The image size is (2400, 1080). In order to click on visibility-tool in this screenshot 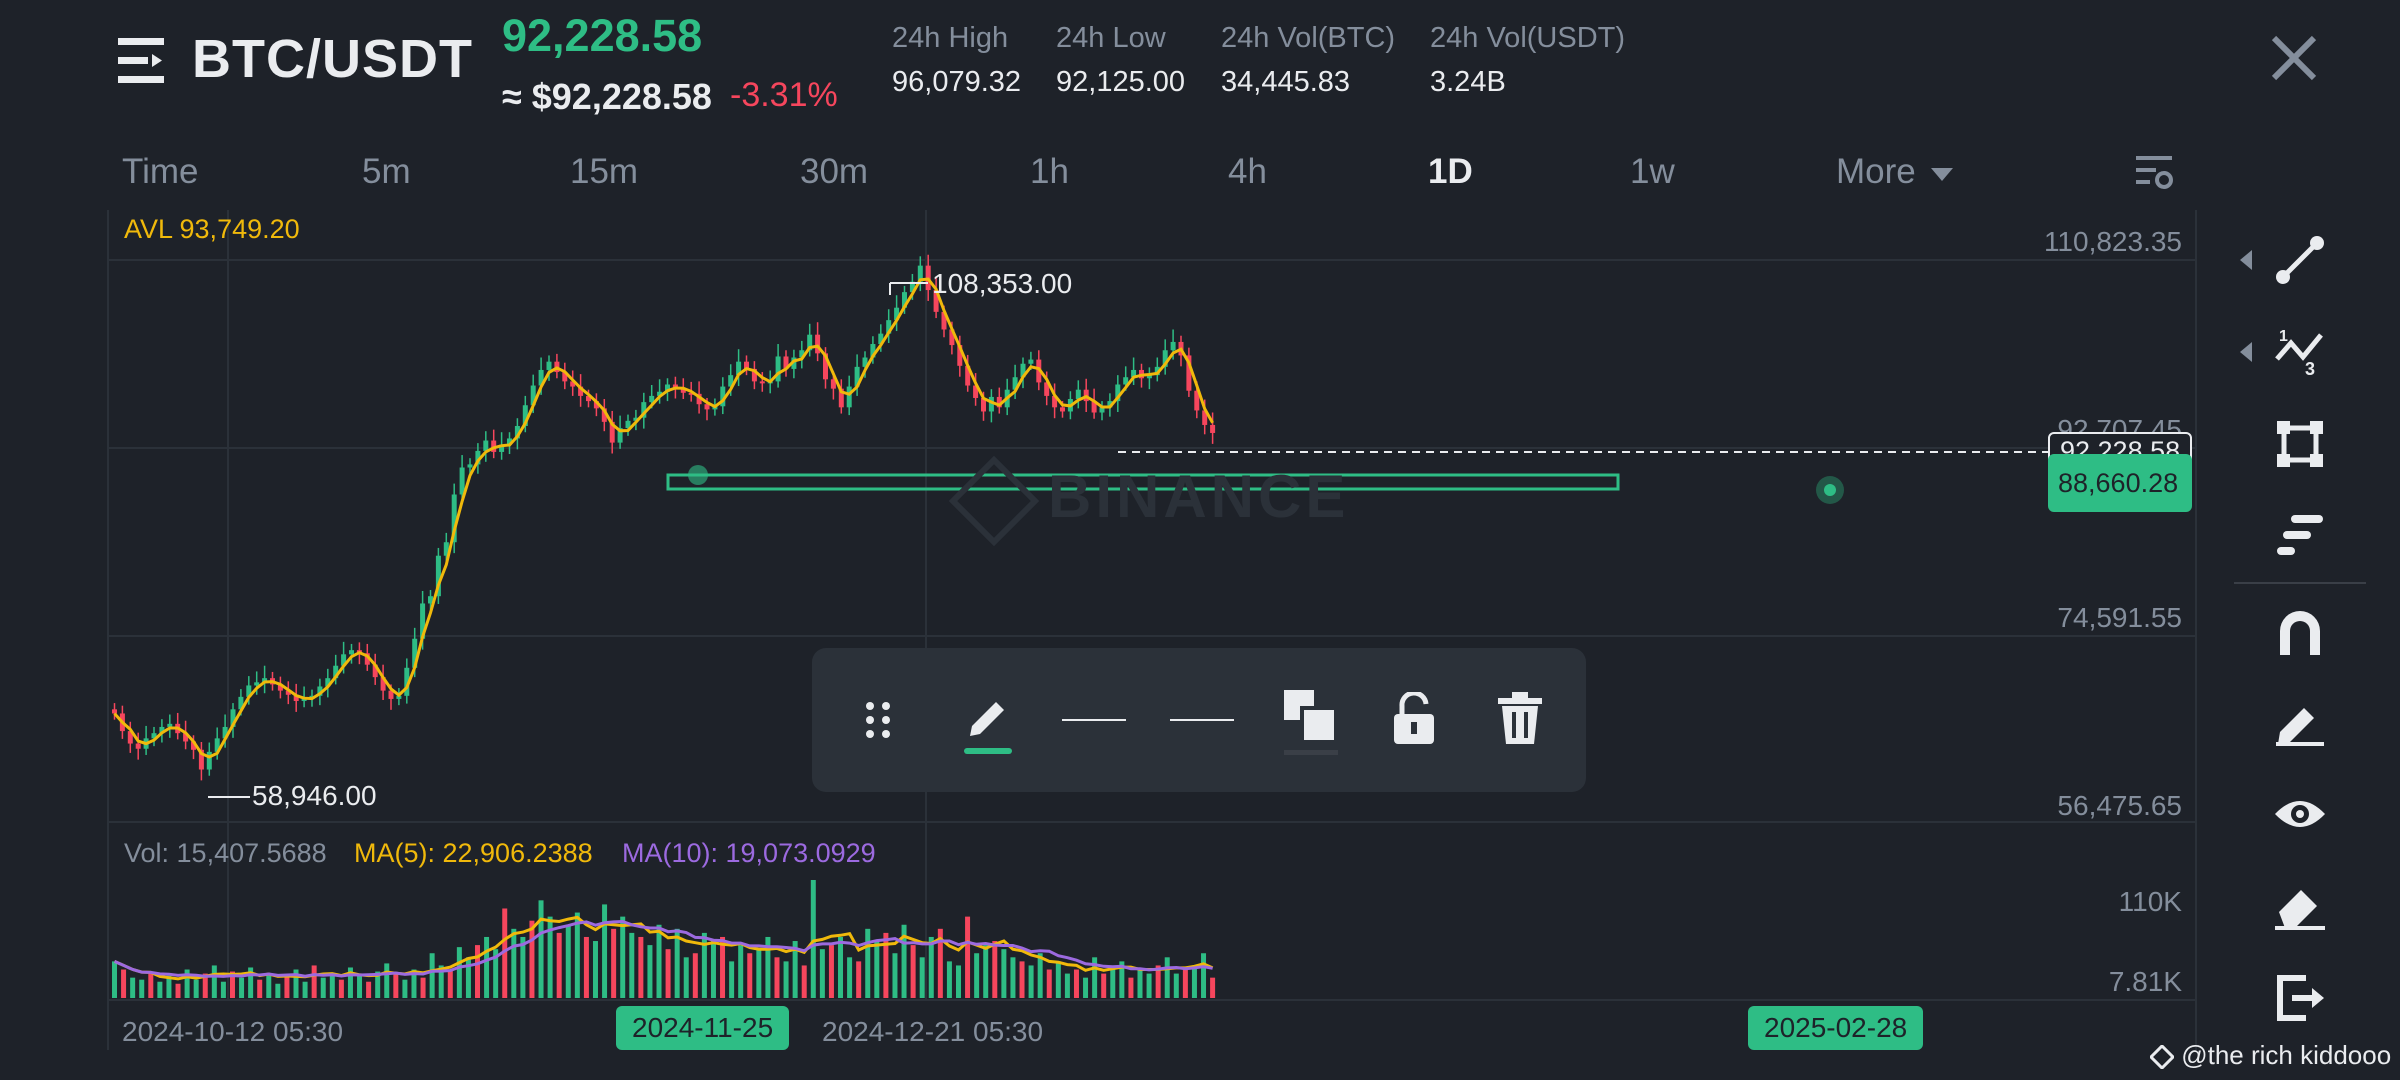, I will do `click(2300, 814)`.